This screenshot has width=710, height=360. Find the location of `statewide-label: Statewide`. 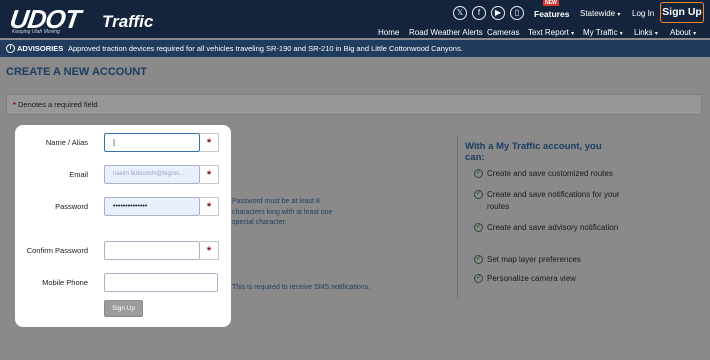

statewide-label: Statewide is located at coordinates (598, 13).